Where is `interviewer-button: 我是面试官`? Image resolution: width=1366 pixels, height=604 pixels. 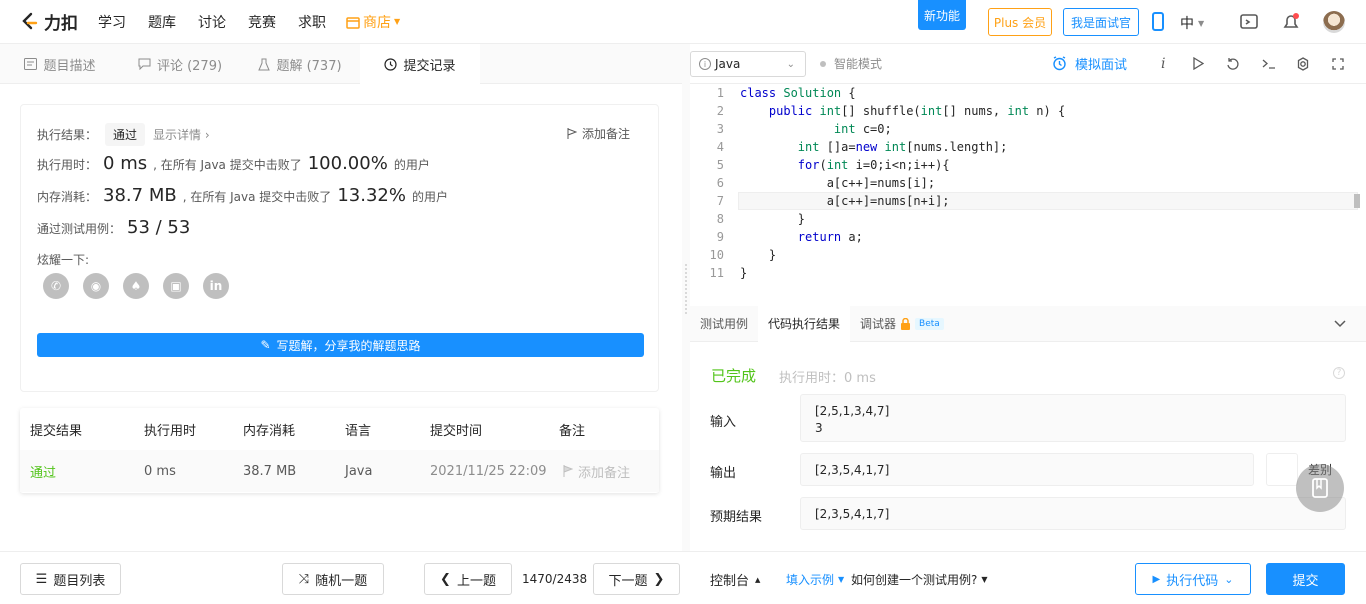
interviewer-button: 我是面试官 is located at coordinates (1101, 22).